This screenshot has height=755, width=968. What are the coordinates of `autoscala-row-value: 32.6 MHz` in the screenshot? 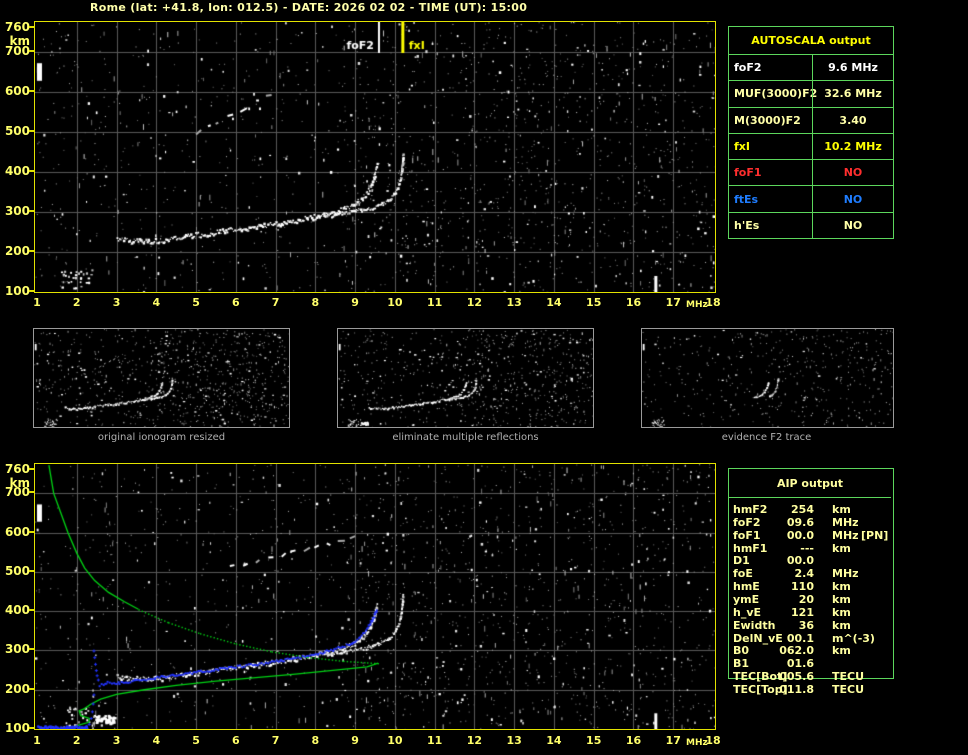 It's located at (852, 94).